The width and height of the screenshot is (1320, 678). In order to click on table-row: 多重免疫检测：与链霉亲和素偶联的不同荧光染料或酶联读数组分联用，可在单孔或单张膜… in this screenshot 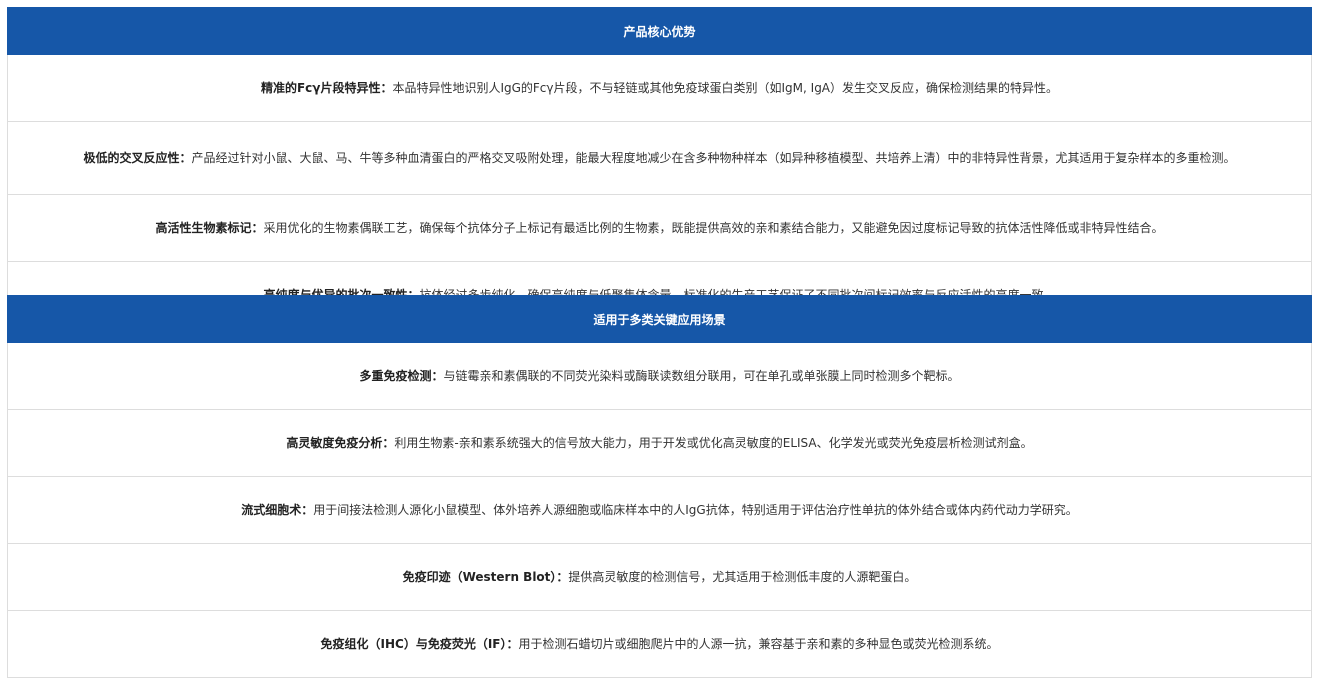, I will do `click(659, 376)`.